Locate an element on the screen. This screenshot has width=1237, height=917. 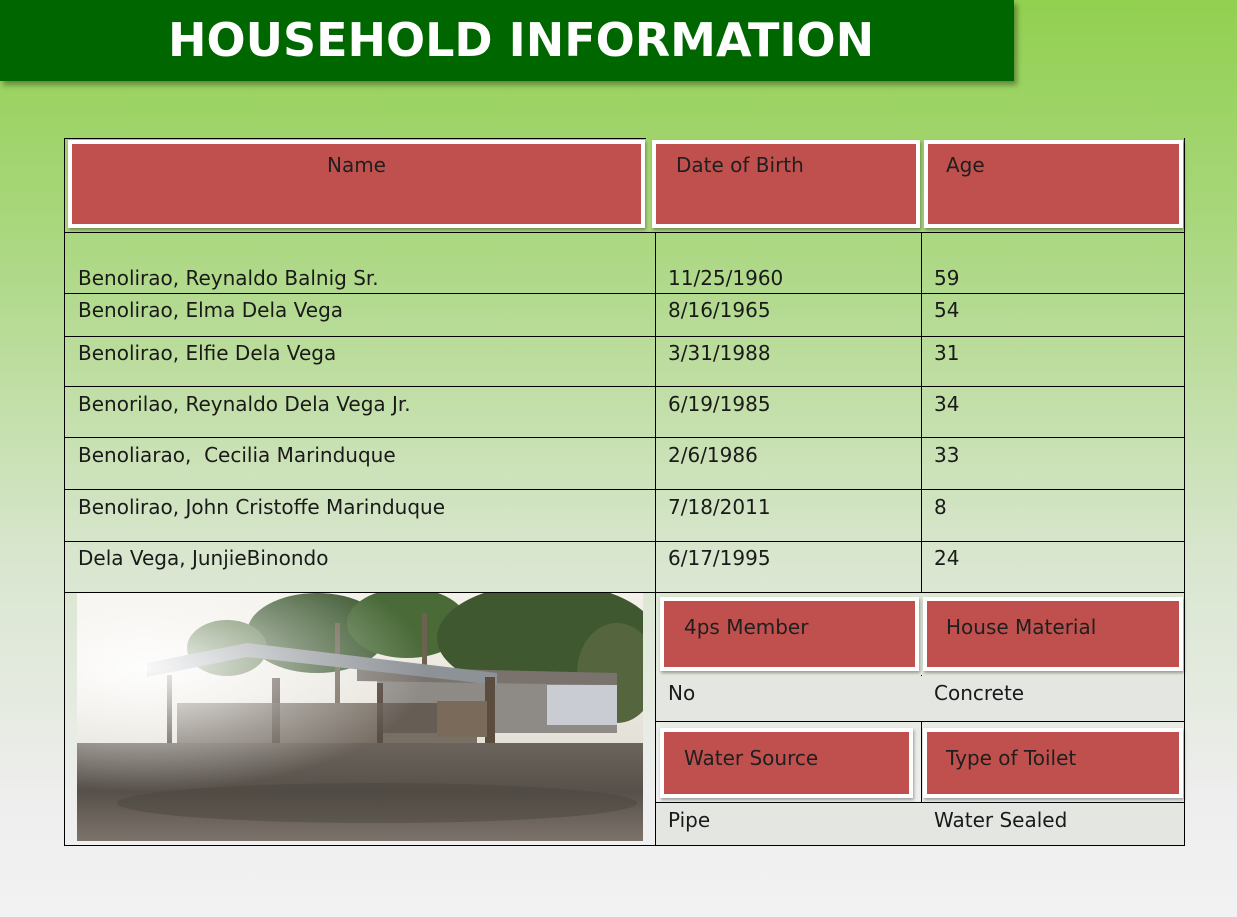
member-age: 33 is located at coordinates (947, 455).